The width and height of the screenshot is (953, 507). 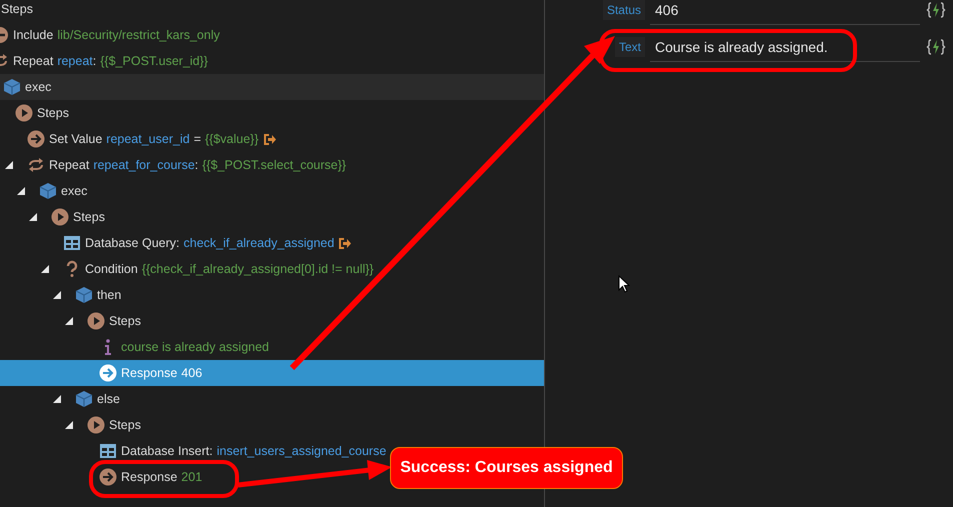 What do you see at coordinates (191, 373) in the screenshot?
I see `node-expression: 406` at bounding box center [191, 373].